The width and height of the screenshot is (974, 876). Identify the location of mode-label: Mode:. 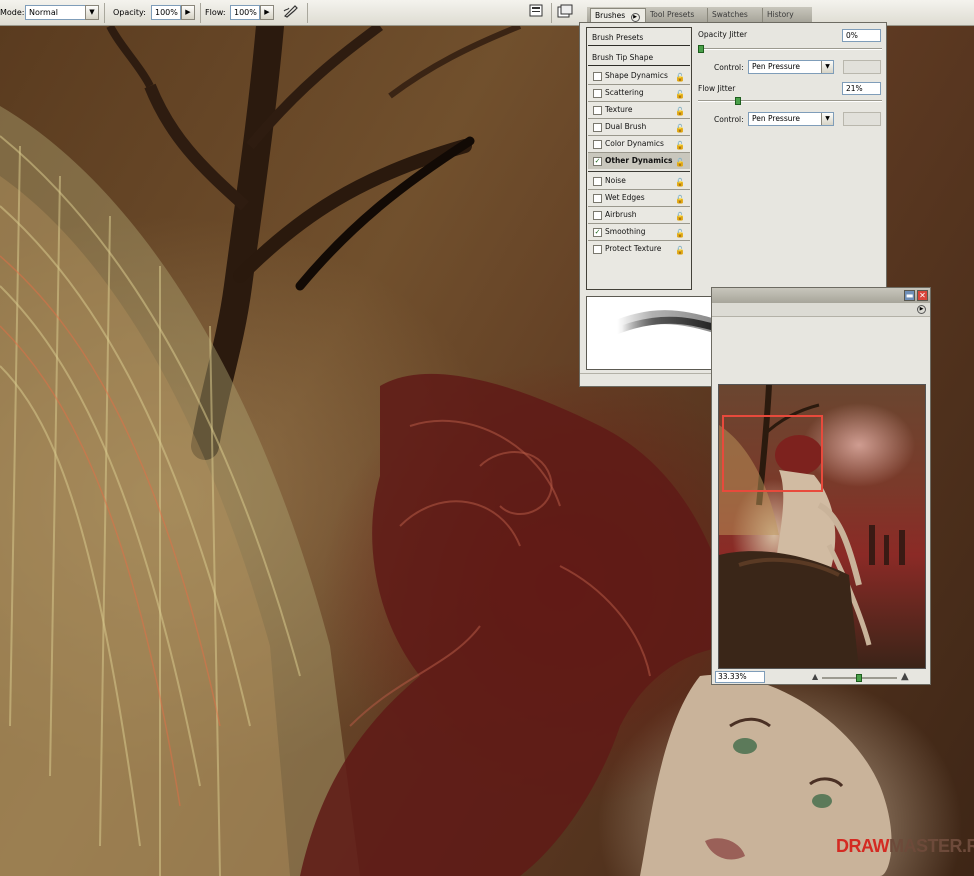
(12, 12).